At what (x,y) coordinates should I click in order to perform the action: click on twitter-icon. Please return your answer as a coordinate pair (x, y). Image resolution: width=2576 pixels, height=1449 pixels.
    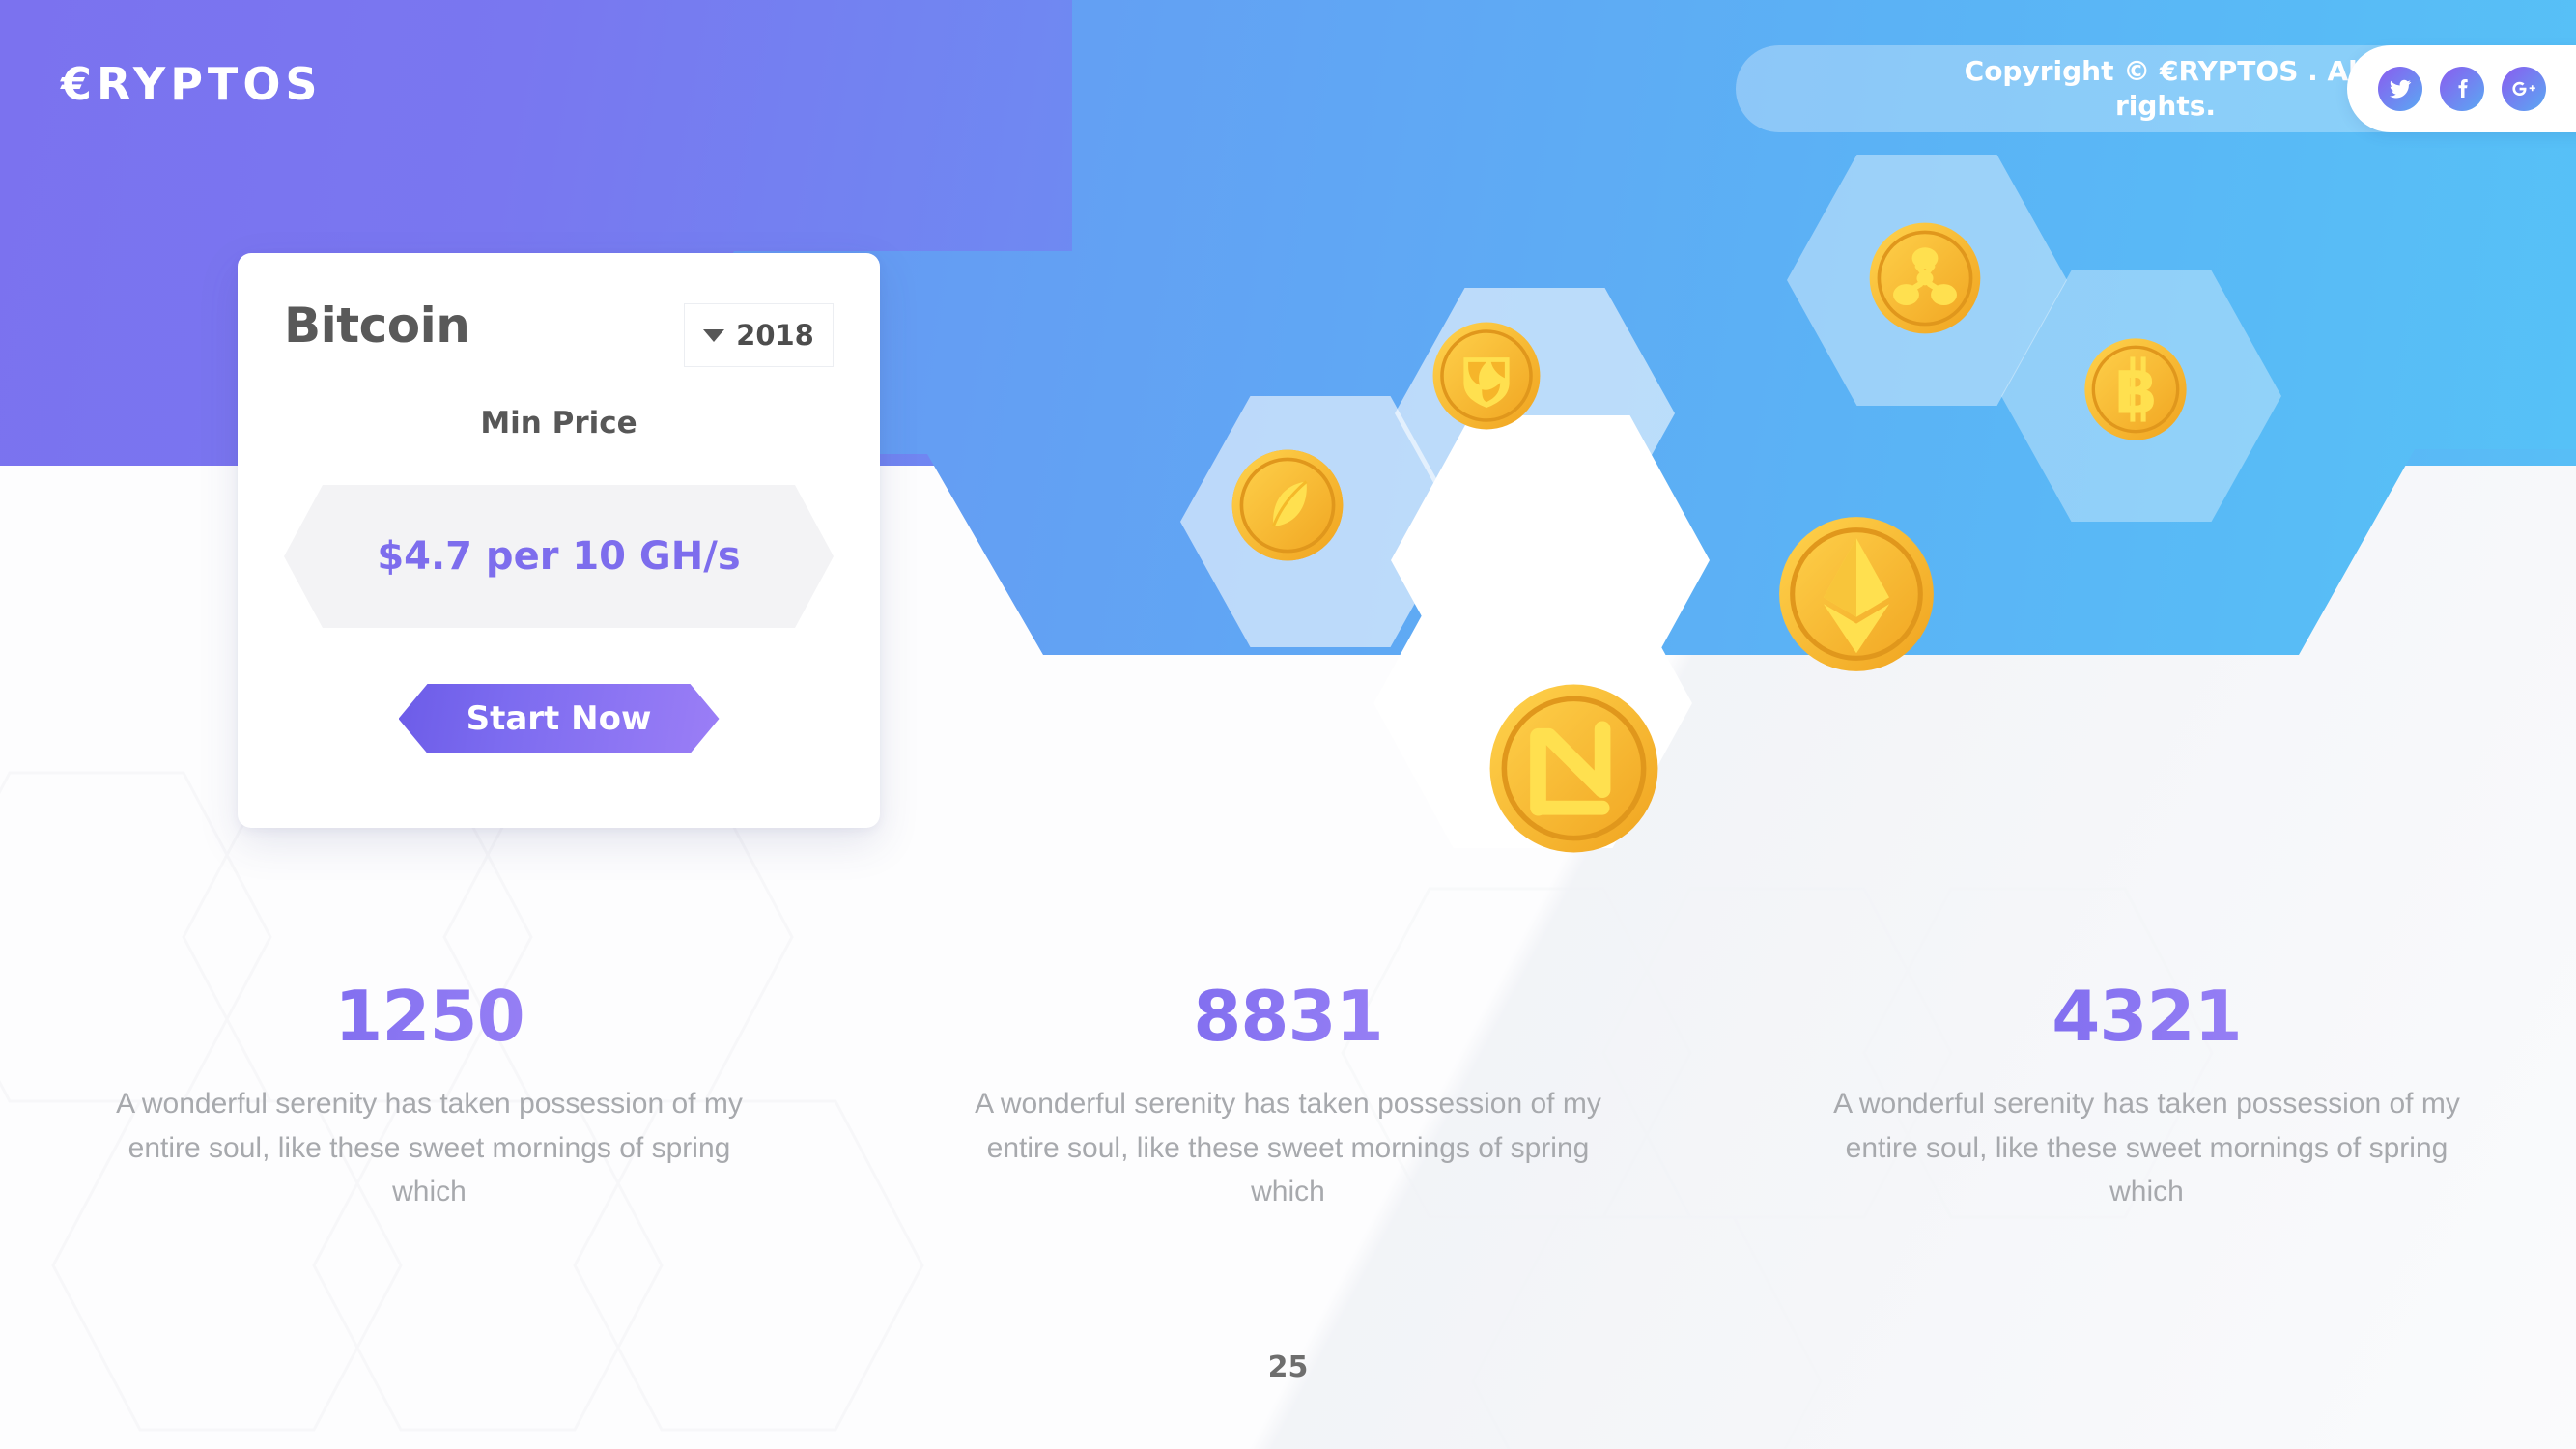
    Looking at the image, I should click on (2400, 89).